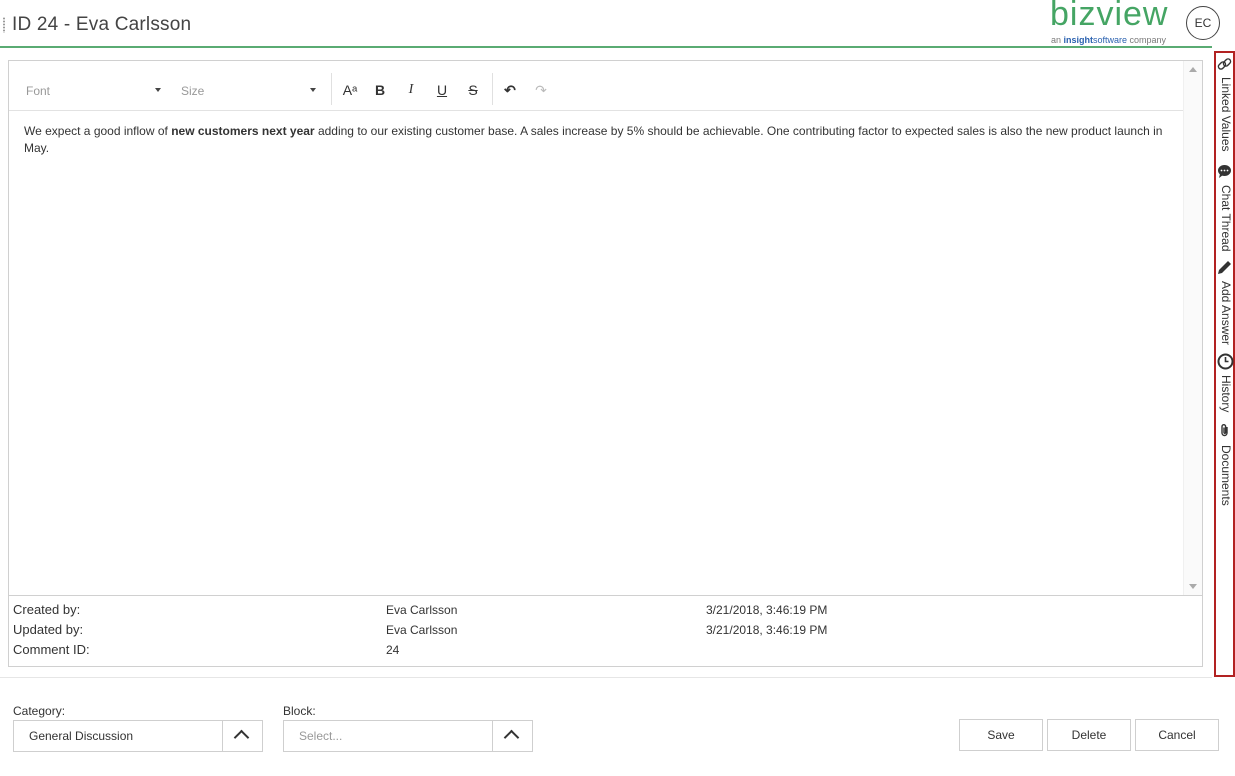 This screenshot has height=776, width=1235. Describe the element at coordinates (1109, 16) in the screenshot. I see `brand-wordmark: bizview` at that location.